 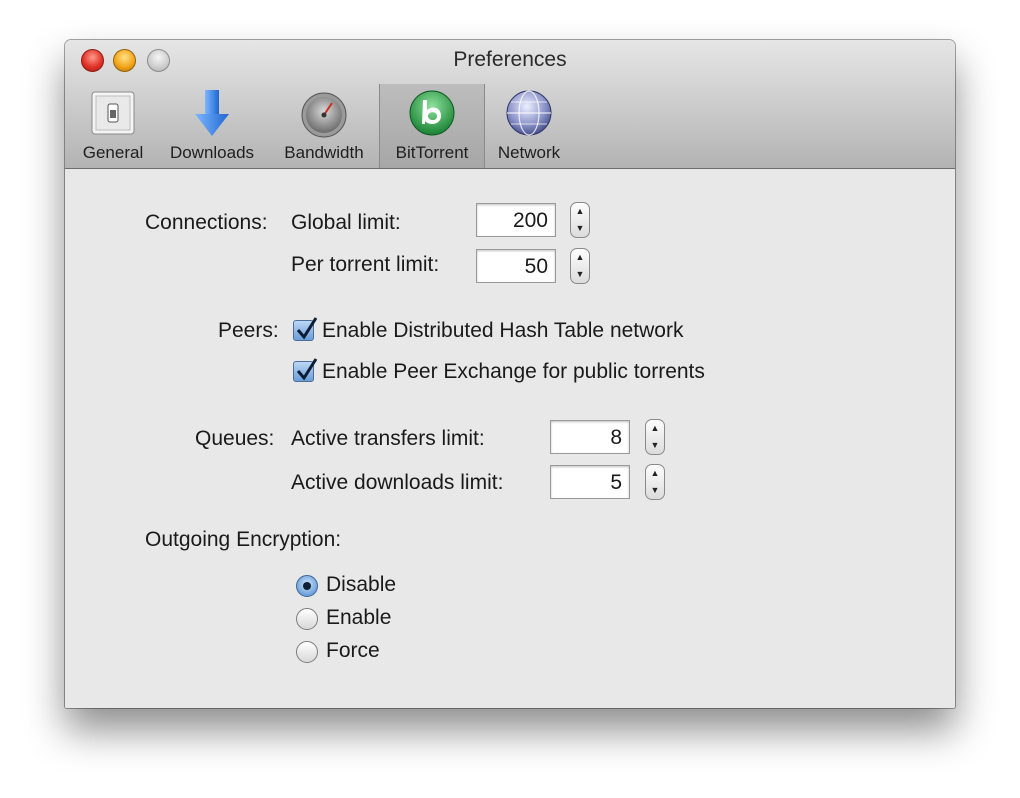 I want to click on encryption-enable-label: Enable, so click(x=358, y=618).